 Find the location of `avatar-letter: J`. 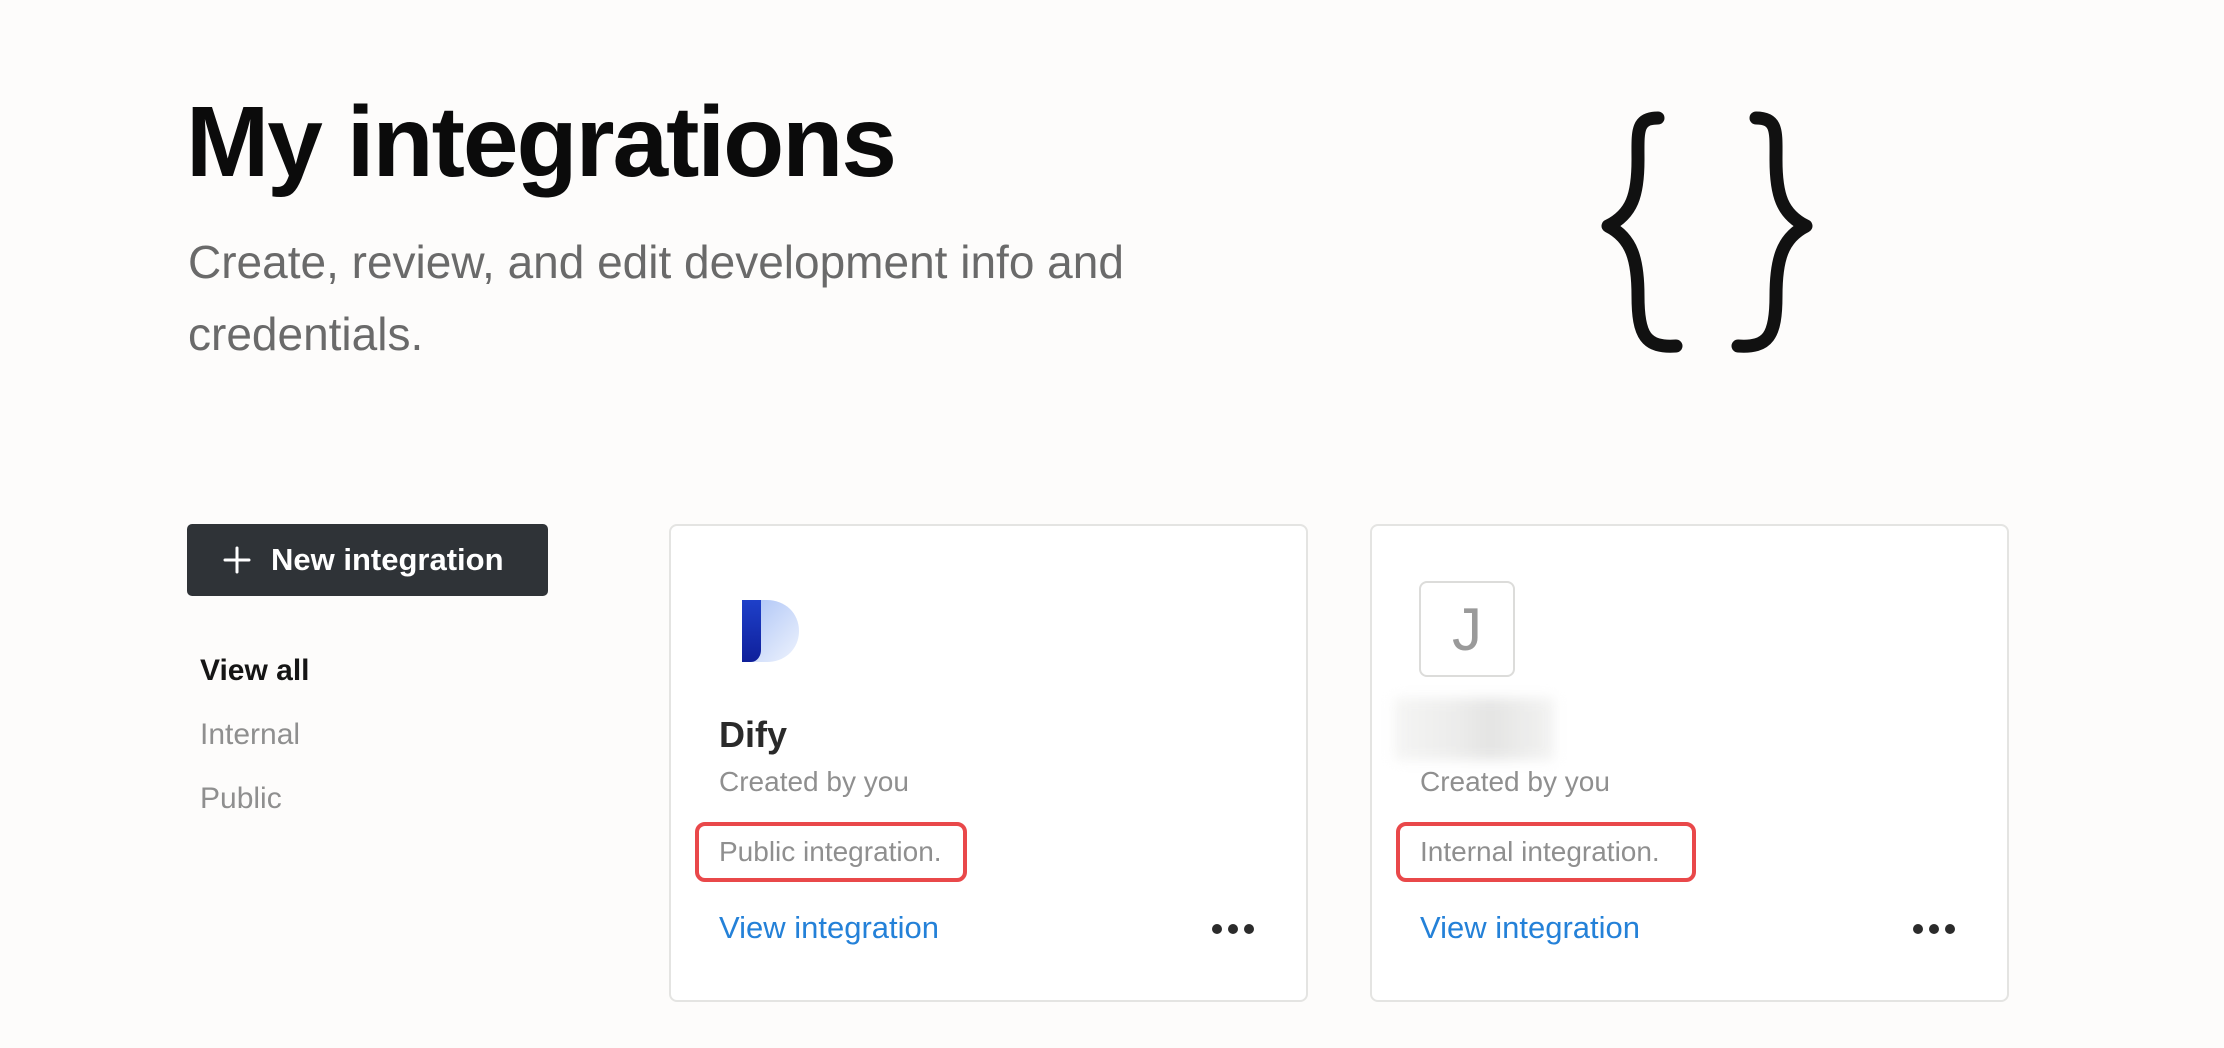

avatar-letter: J is located at coordinates (1467, 629).